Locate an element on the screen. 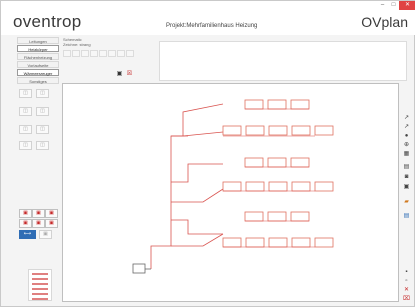 This screenshot has height=307, width=415. info-panel is located at coordinates (283, 61).